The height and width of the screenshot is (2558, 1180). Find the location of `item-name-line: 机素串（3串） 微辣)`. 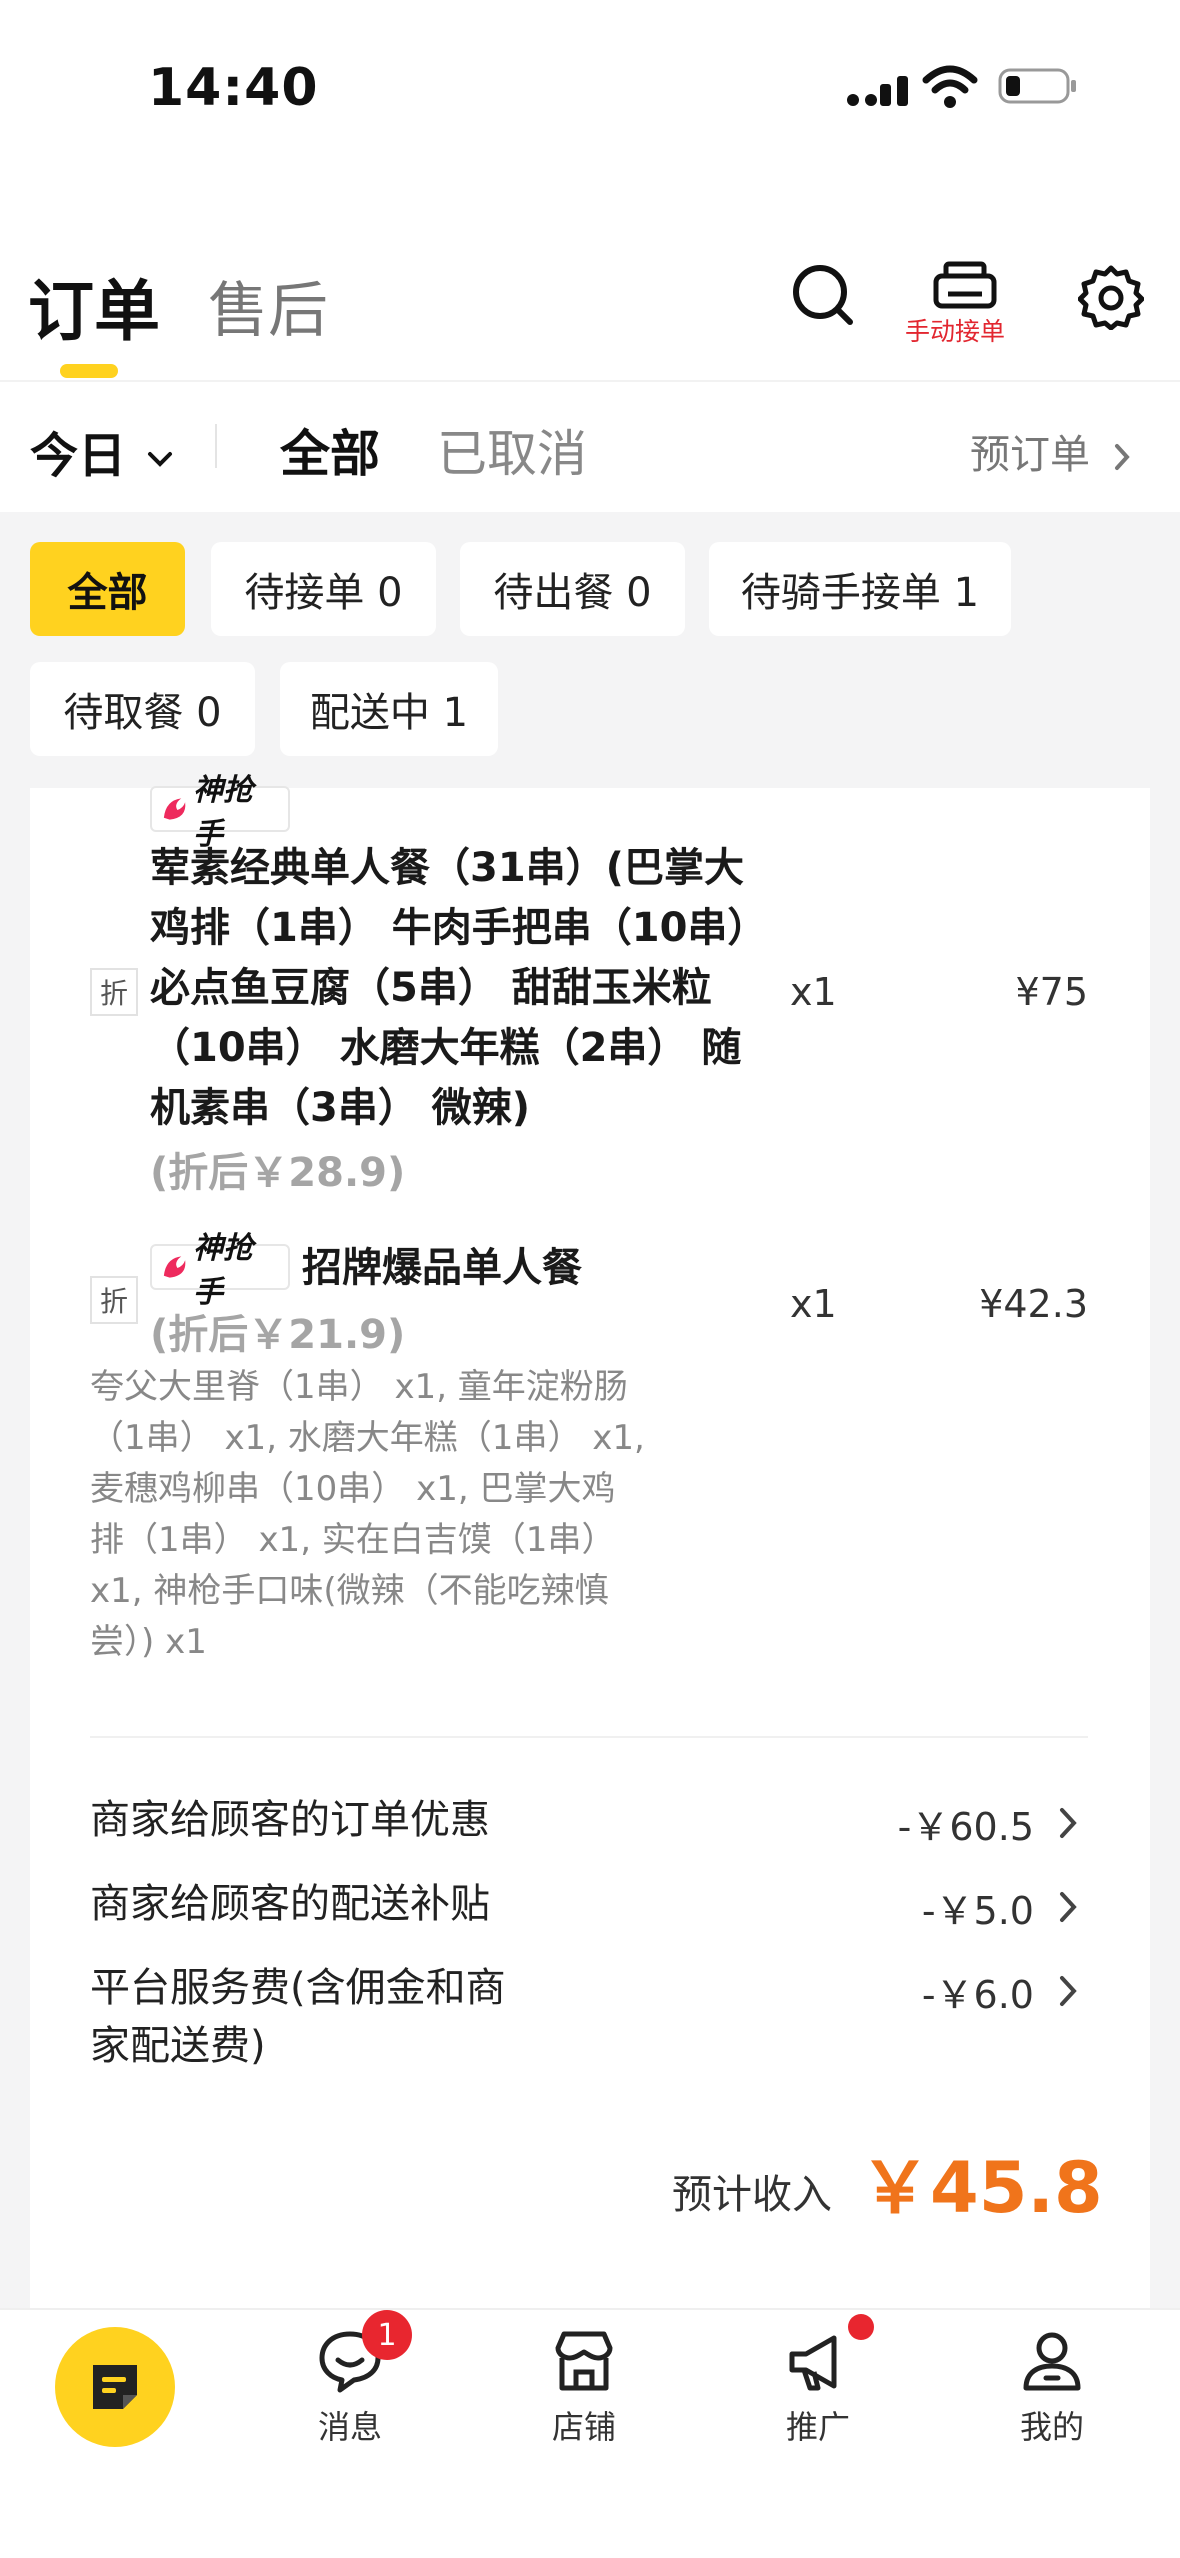

item-name-line: 机素串（3串） 微辣) is located at coordinates (340, 1108).